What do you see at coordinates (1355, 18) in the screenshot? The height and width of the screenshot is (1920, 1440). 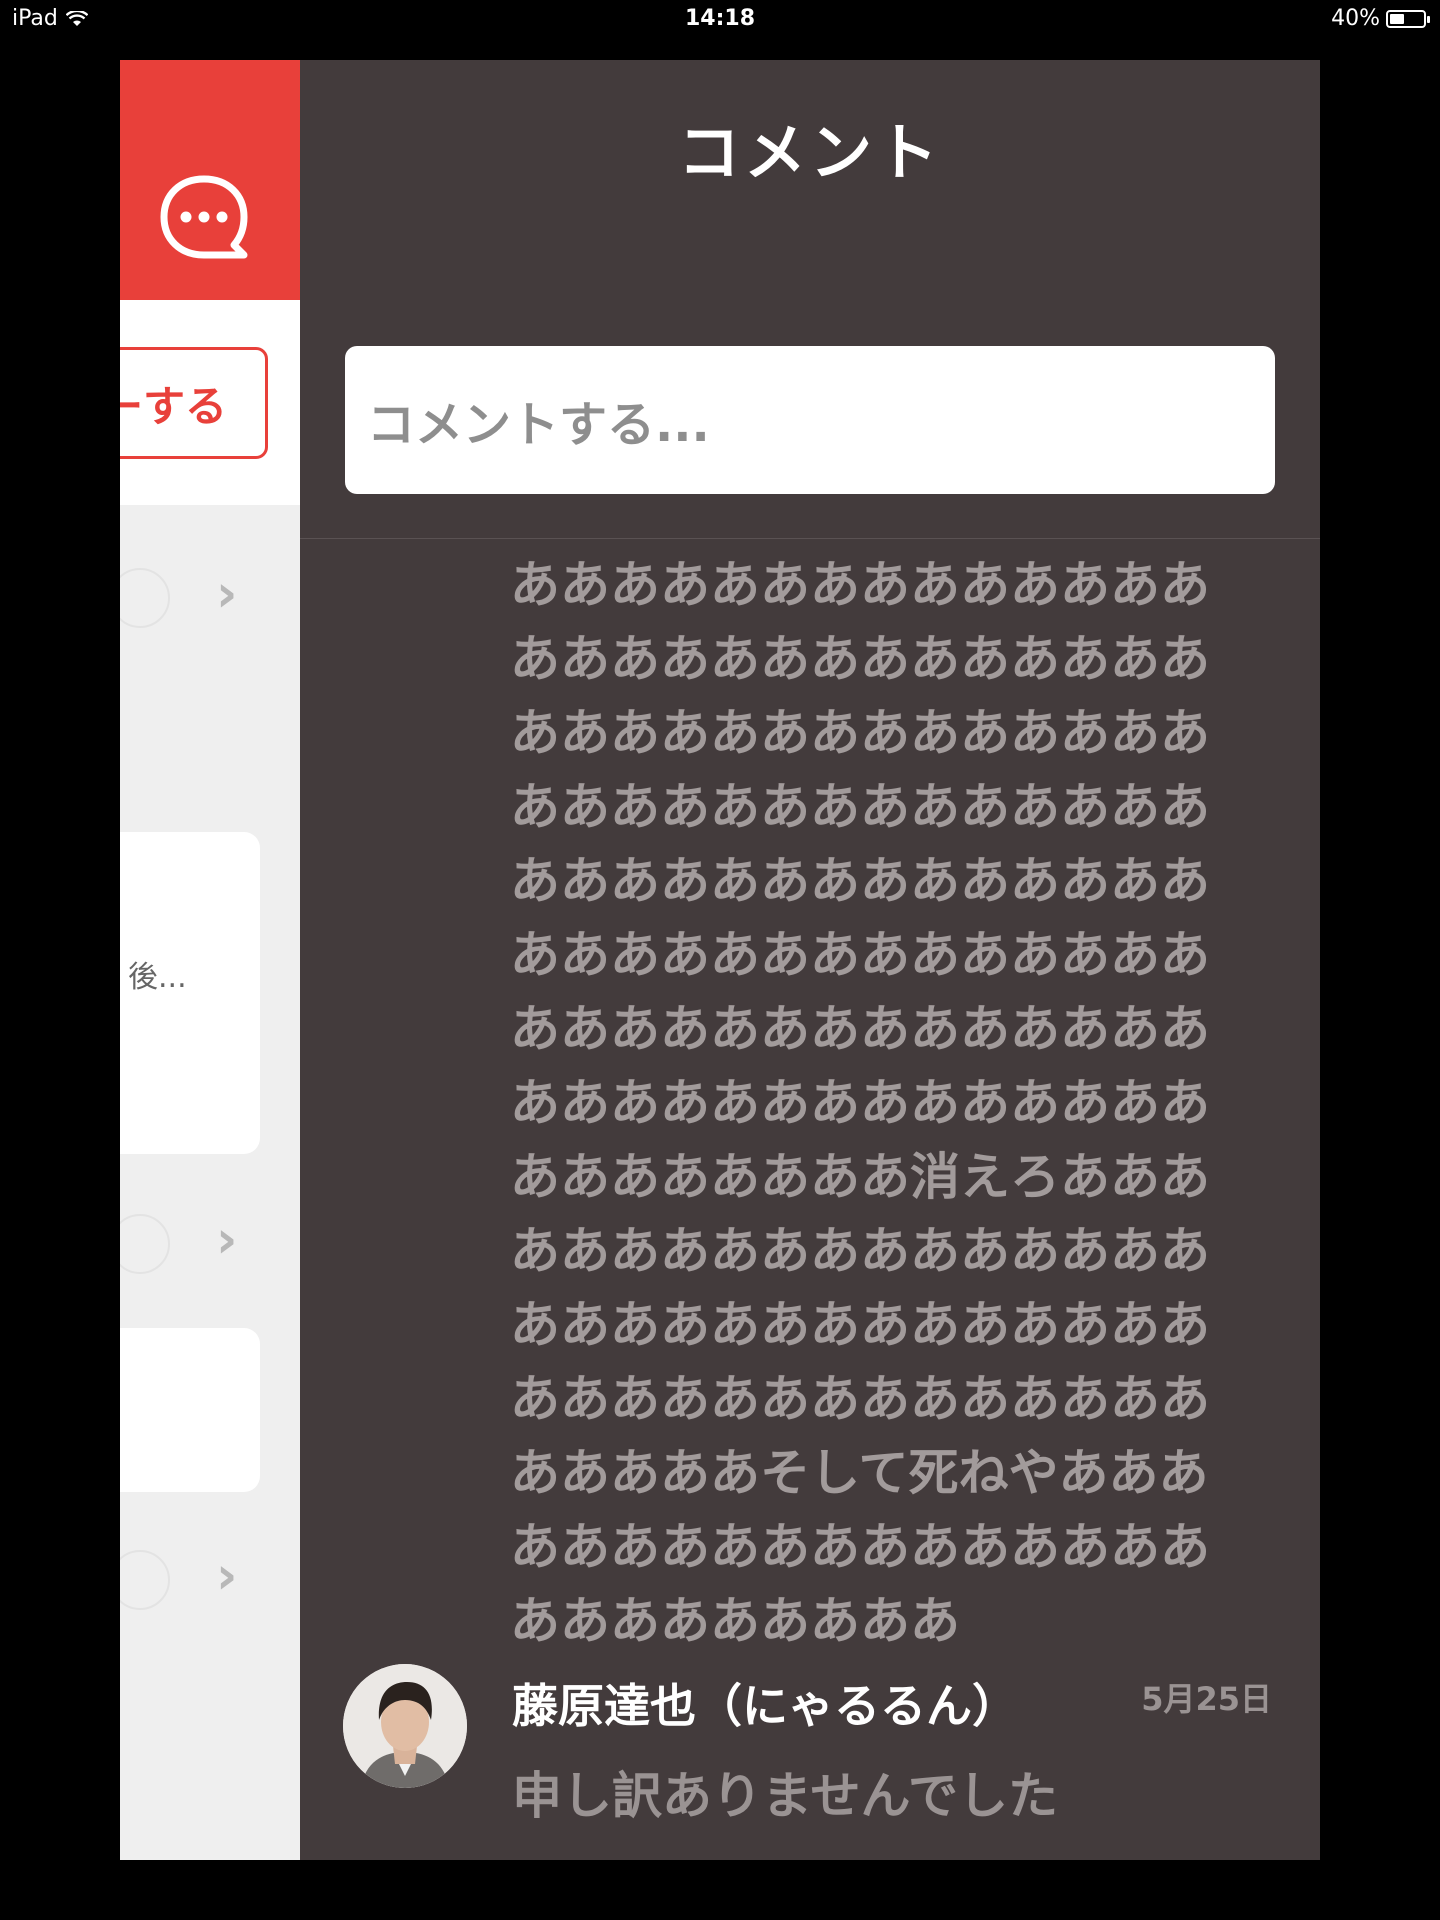 I see `battery-percent: 40%` at bounding box center [1355, 18].